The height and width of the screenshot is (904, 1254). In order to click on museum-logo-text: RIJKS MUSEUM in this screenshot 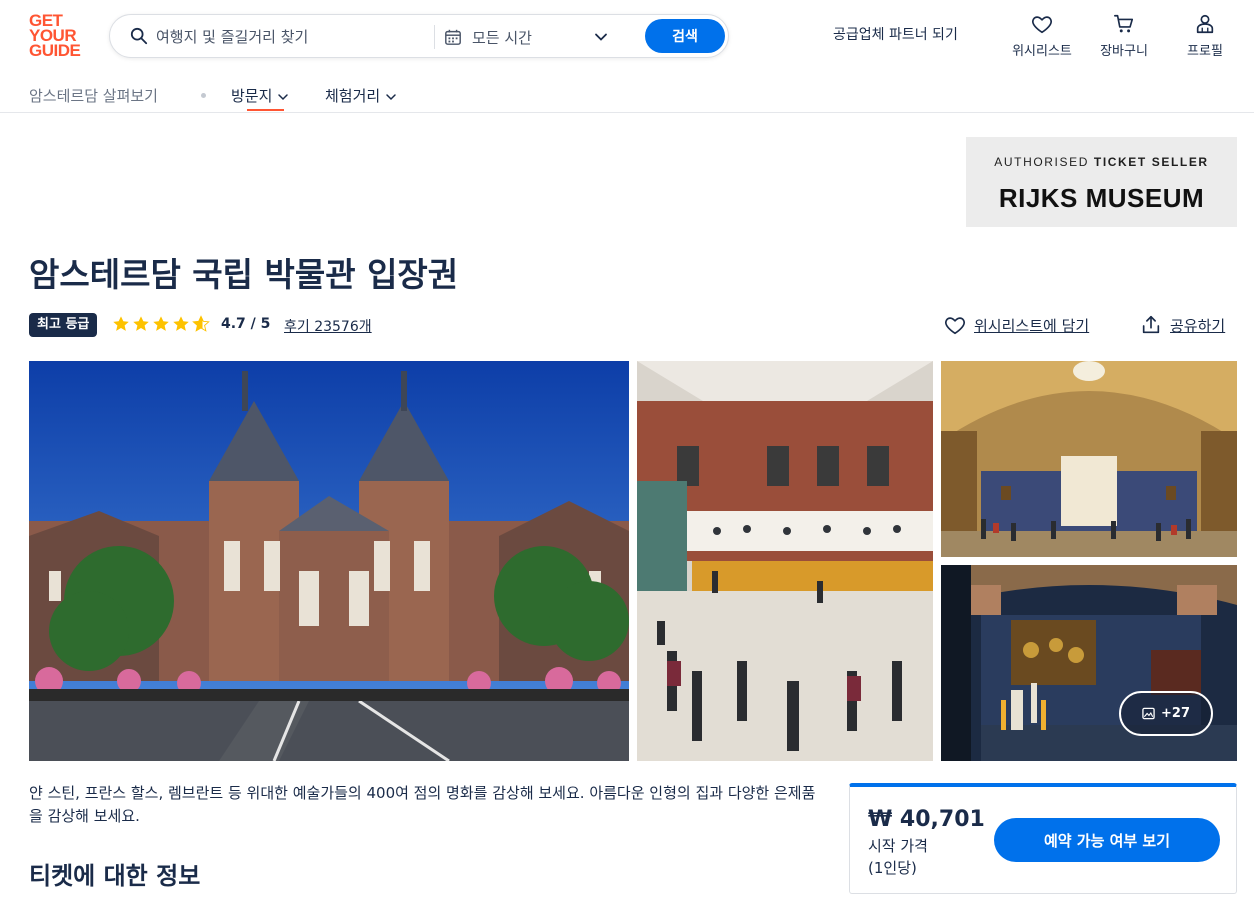, I will do `click(1101, 198)`.